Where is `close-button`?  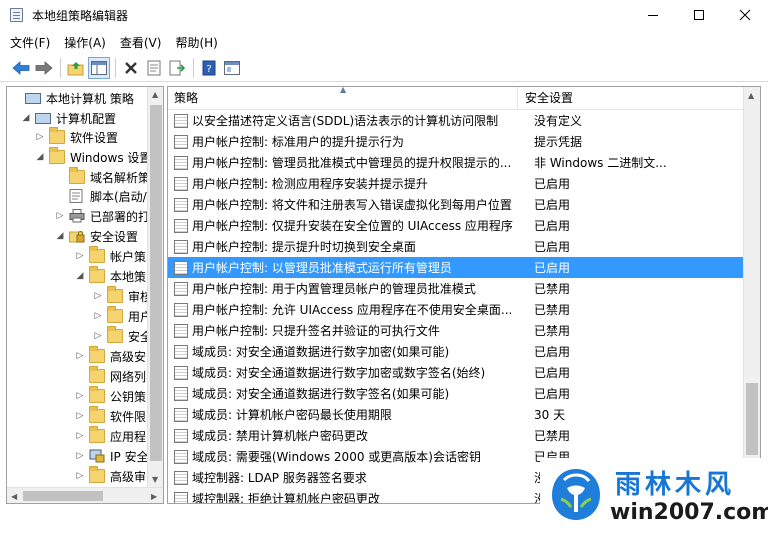
close-button is located at coordinates (745, 15).